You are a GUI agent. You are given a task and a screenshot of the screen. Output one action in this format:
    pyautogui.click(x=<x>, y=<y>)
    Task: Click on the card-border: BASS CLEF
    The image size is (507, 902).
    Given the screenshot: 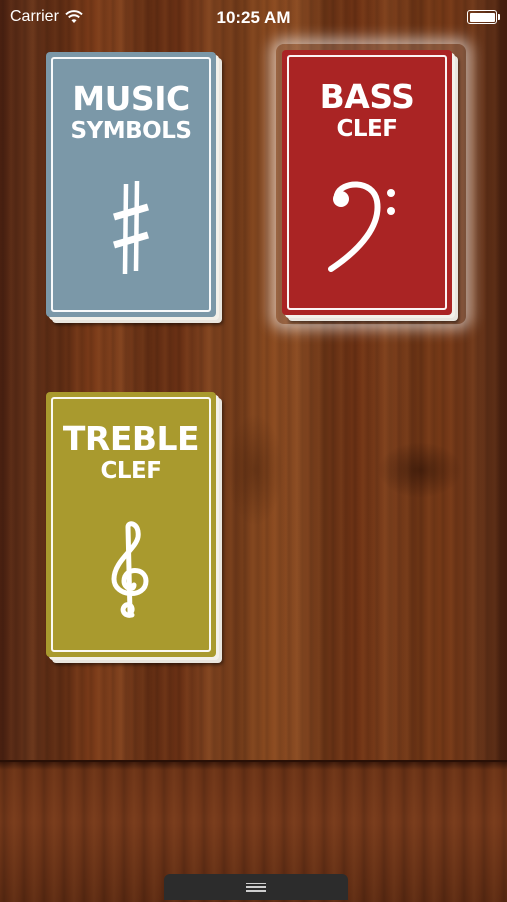 What is the action you would take?
    pyautogui.click(x=367, y=182)
    